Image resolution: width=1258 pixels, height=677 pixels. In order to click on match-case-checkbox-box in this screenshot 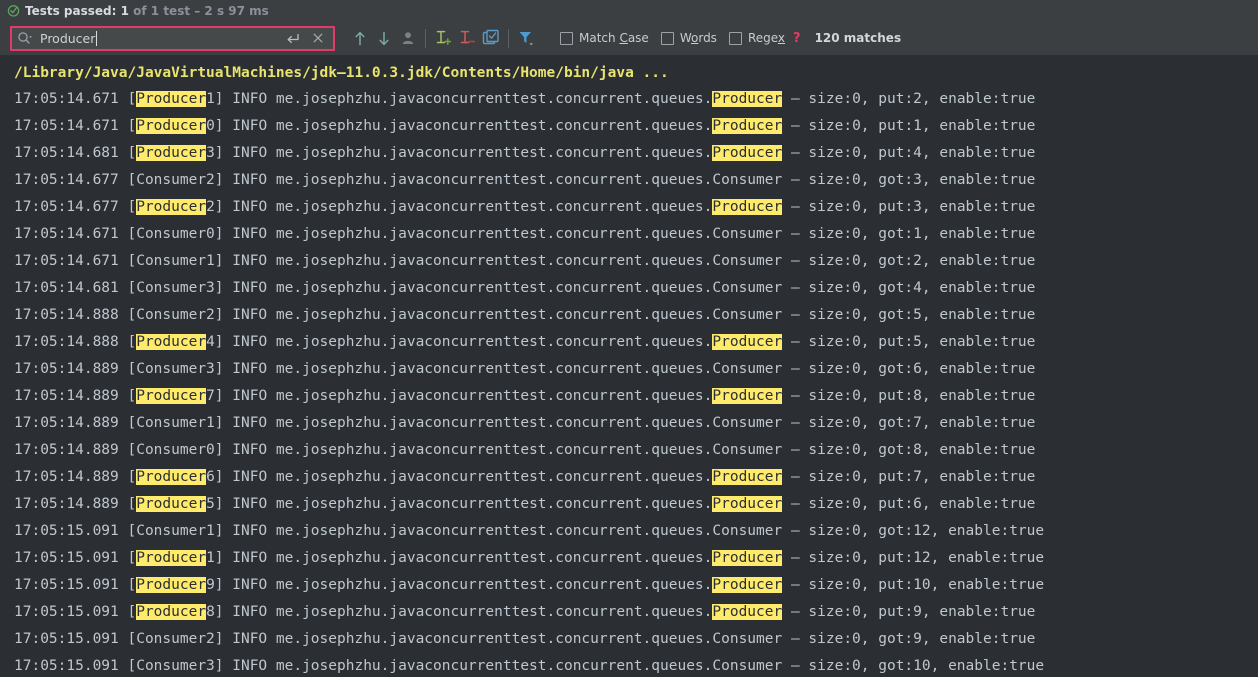, I will do `click(566, 38)`.